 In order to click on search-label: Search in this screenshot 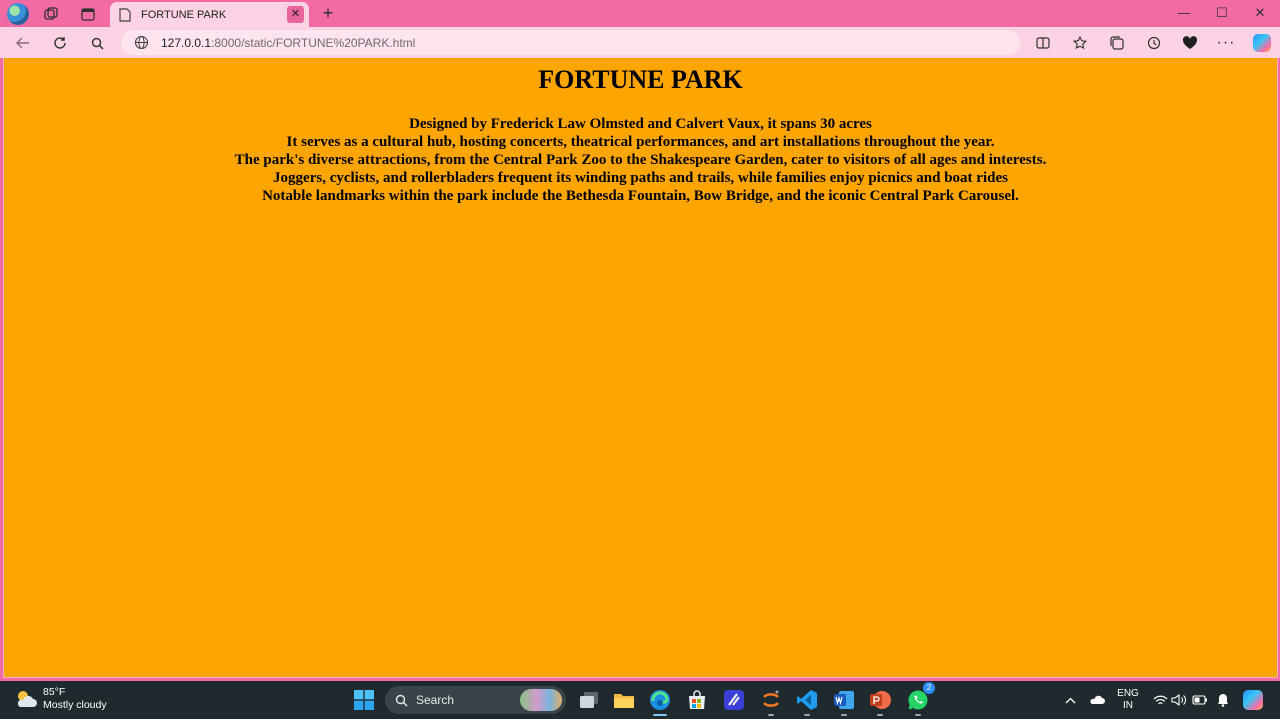, I will do `click(435, 700)`.